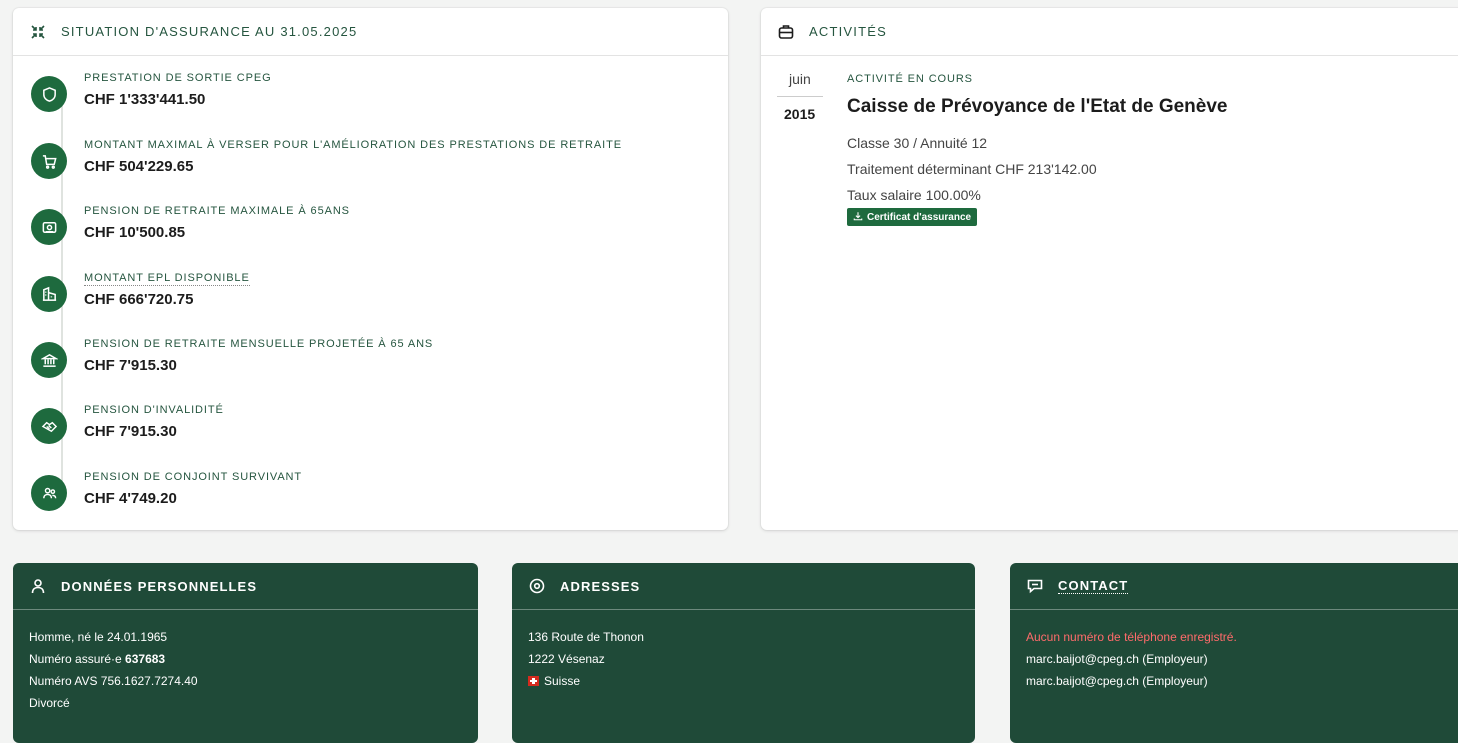 The image size is (1458, 743). I want to click on employer-name: Caisse de Prévoyance de l'Etat de Genève, so click(1037, 106).